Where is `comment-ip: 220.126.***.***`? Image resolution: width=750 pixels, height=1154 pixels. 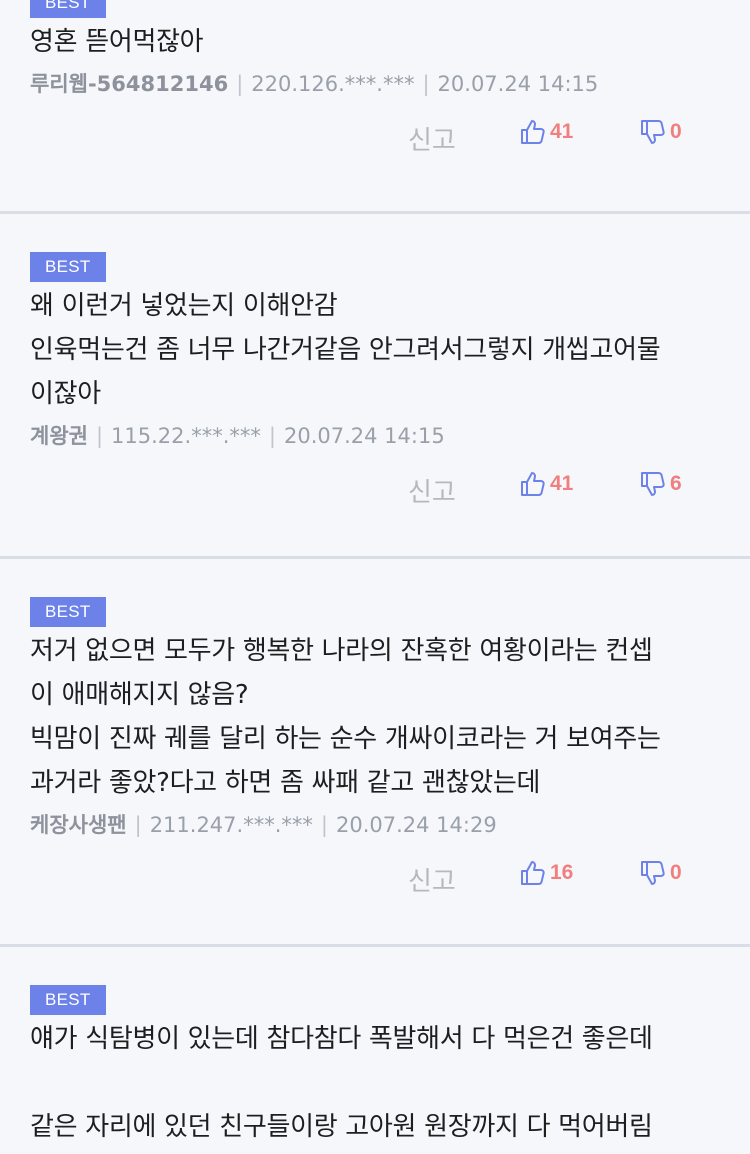
comment-ip: 220.126.***.*** is located at coordinates (333, 84).